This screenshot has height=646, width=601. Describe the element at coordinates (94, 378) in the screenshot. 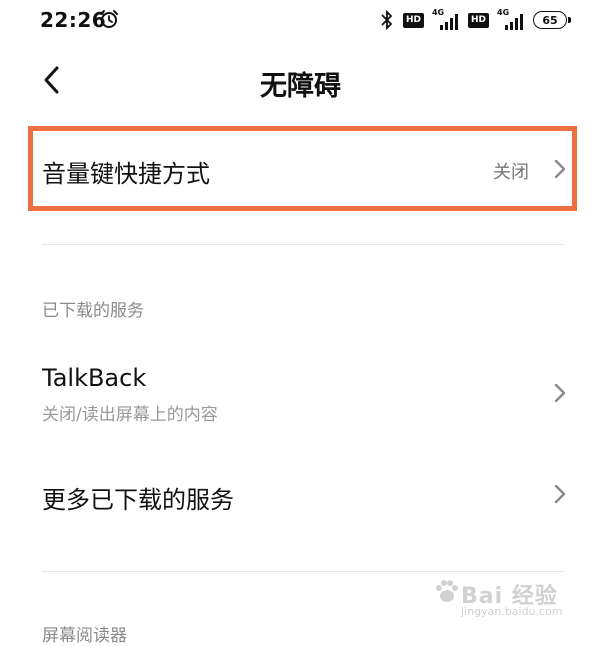

I see `talkback-title: TalkBack` at that location.